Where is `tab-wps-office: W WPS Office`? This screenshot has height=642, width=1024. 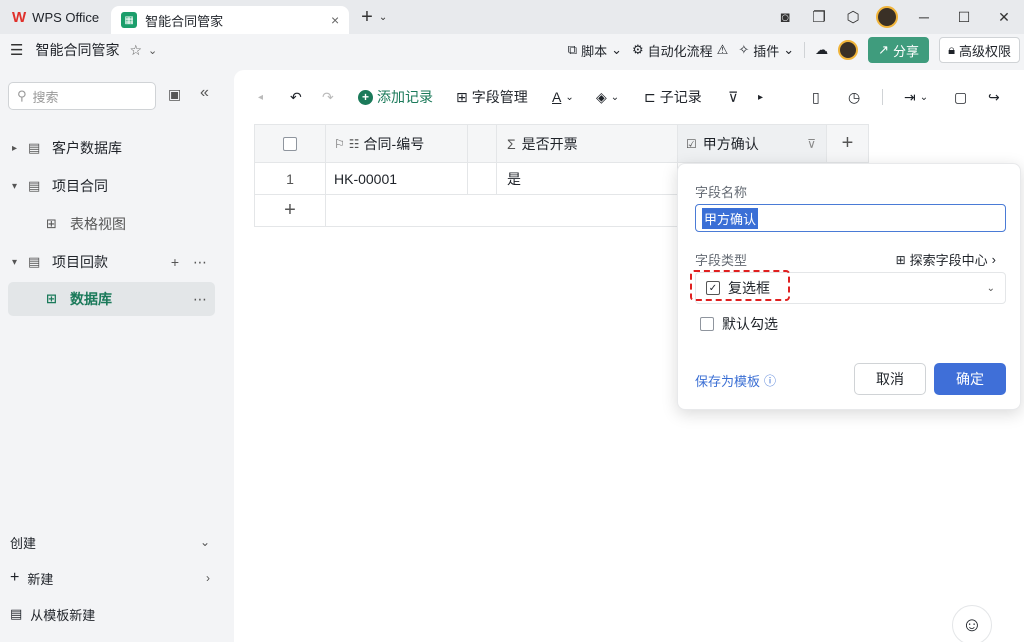 tab-wps-office: W WPS Office is located at coordinates (55, 17).